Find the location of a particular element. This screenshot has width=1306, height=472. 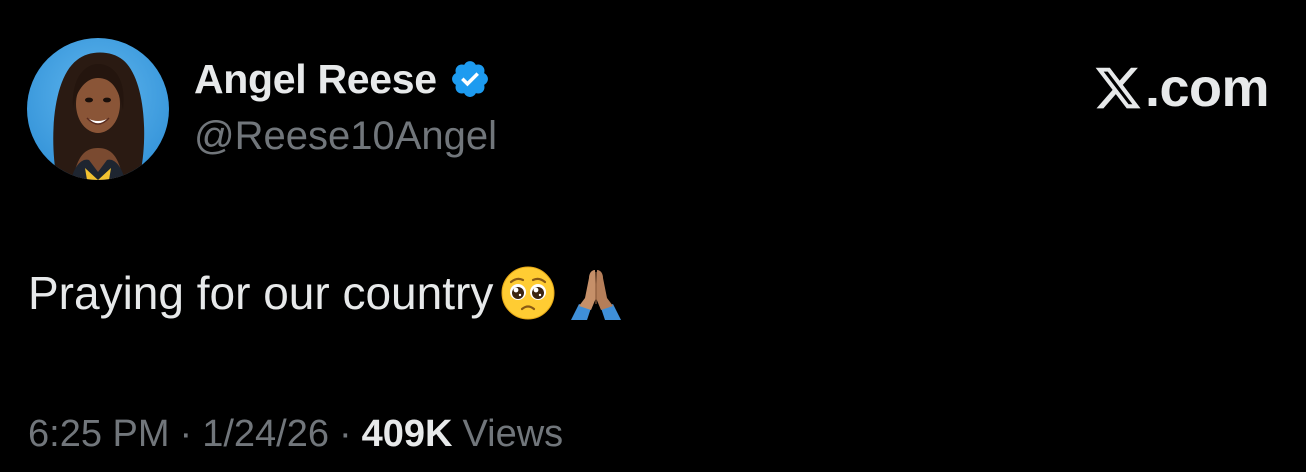

author-handle: @Reese10Angel is located at coordinates (345, 136).